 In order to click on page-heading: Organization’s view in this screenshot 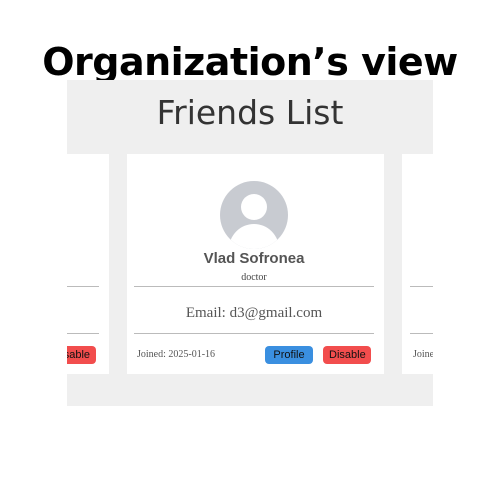, I will do `click(250, 62)`.